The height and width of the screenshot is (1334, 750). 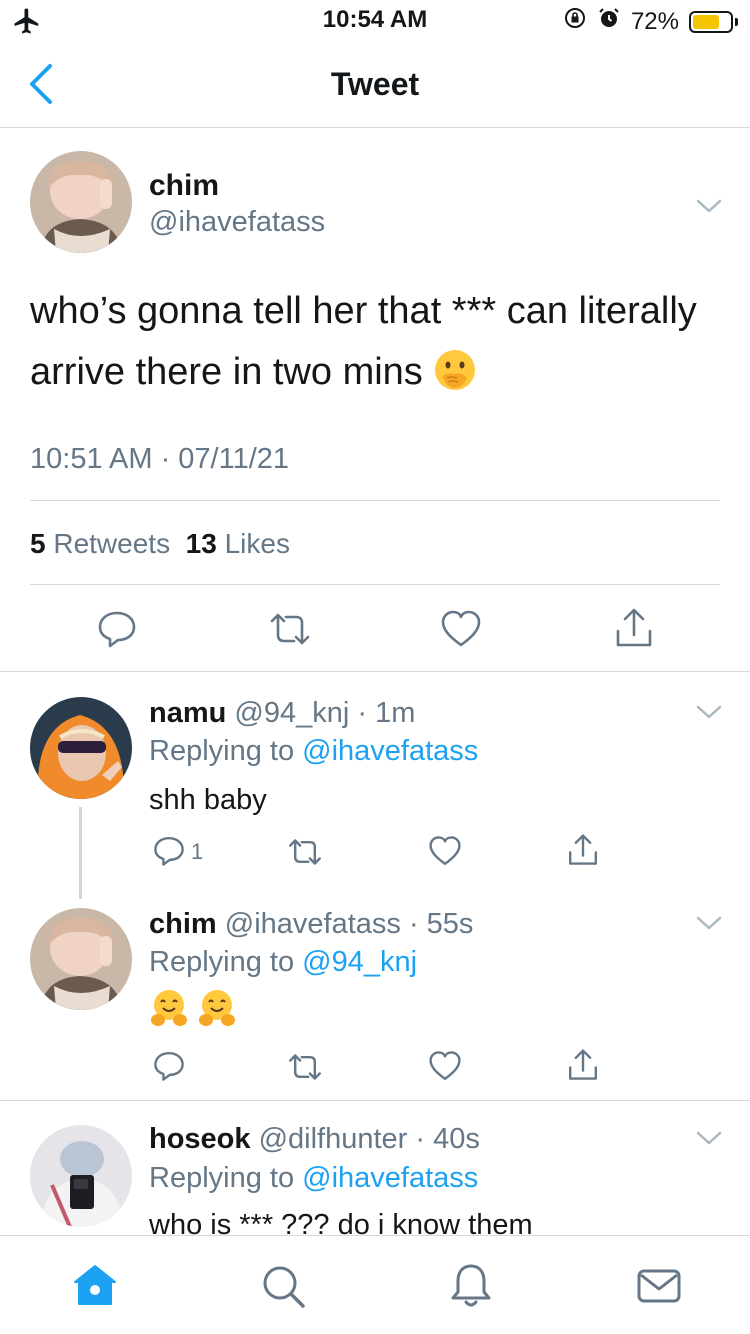 What do you see at coordinates (111, 543) in the screenshot?
I see `retweets-label: Retweets` at bounding box center [111, 543].